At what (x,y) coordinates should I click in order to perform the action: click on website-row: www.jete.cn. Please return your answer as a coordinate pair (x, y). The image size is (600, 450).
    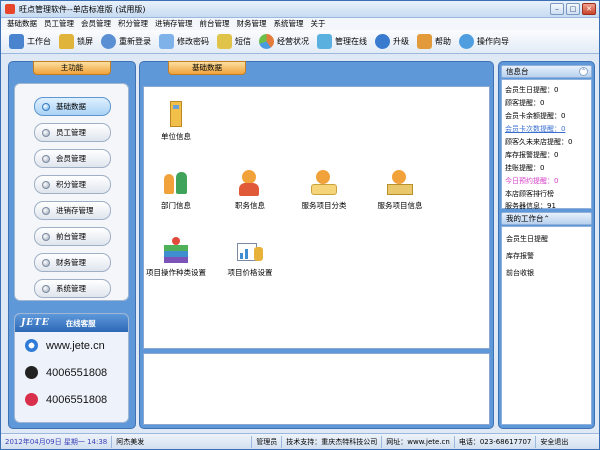
    Looking at the image, I should click on (71, 345).